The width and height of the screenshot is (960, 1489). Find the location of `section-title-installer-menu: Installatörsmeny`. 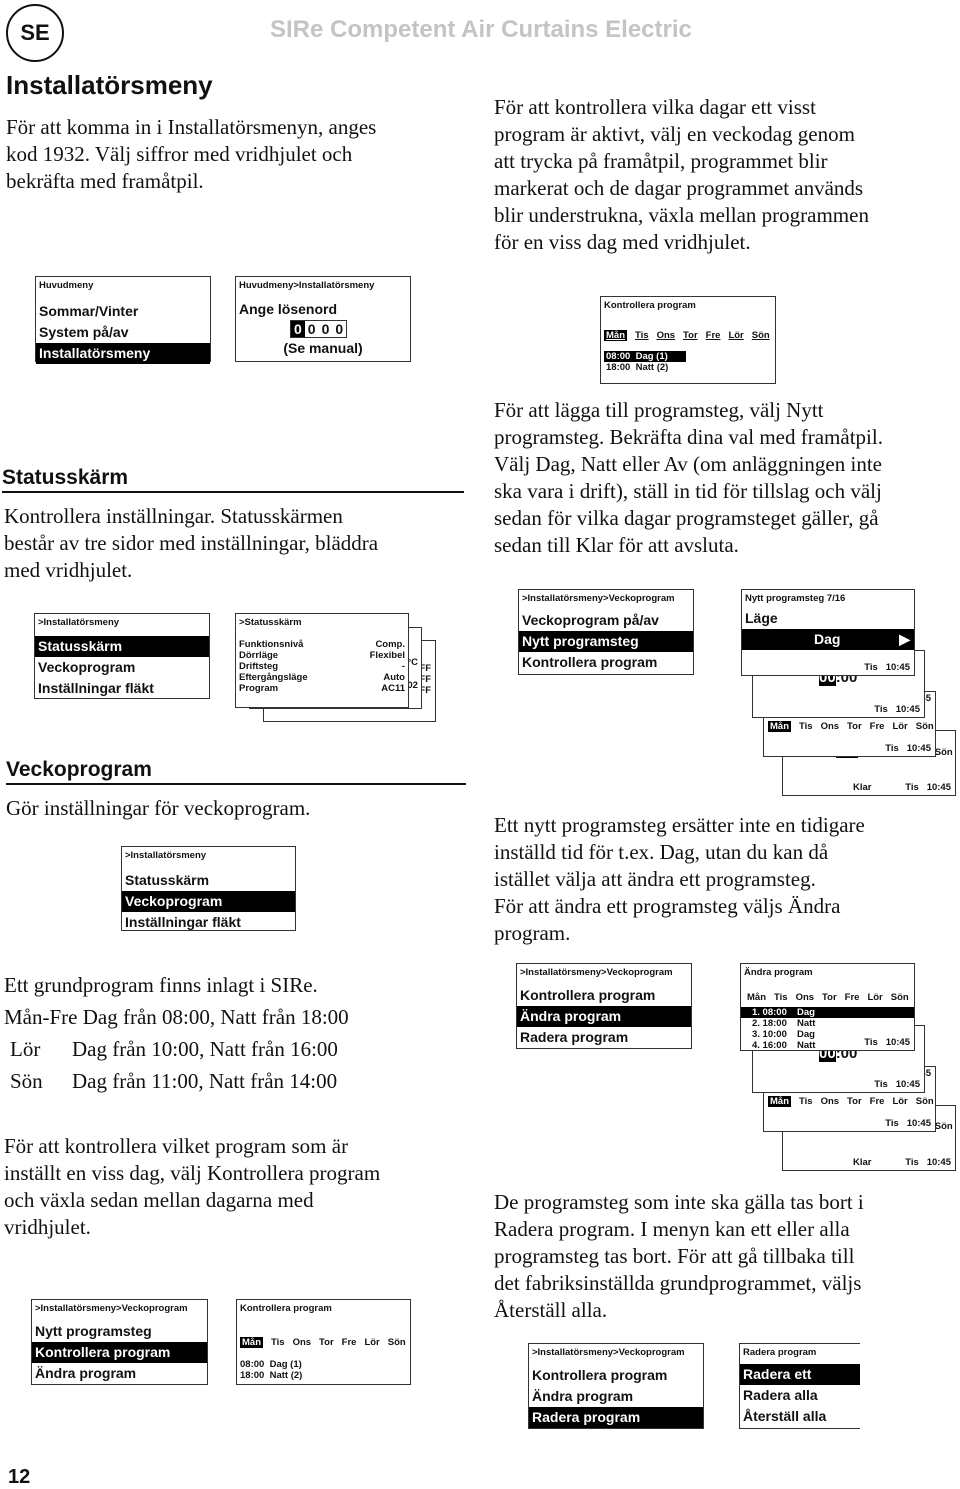

section-title-installer-menu: Installatörsmeny is located at coordinates (109, 85).